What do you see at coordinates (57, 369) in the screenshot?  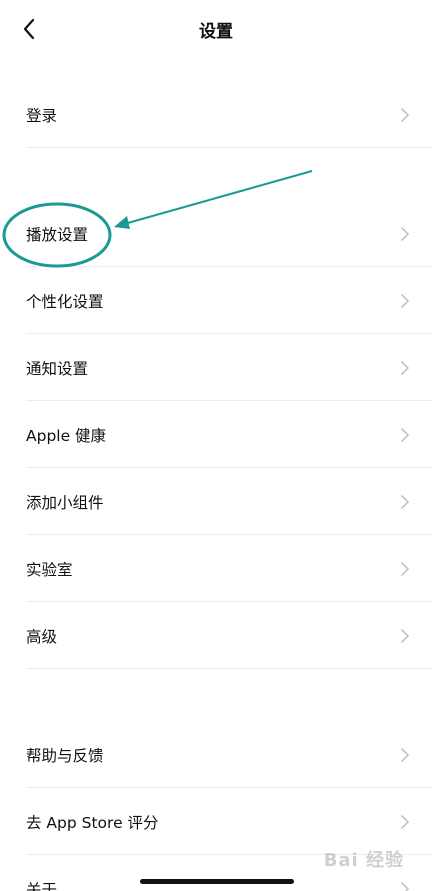 I see `row-label: 通知设置` at bounding box center [57, 369].